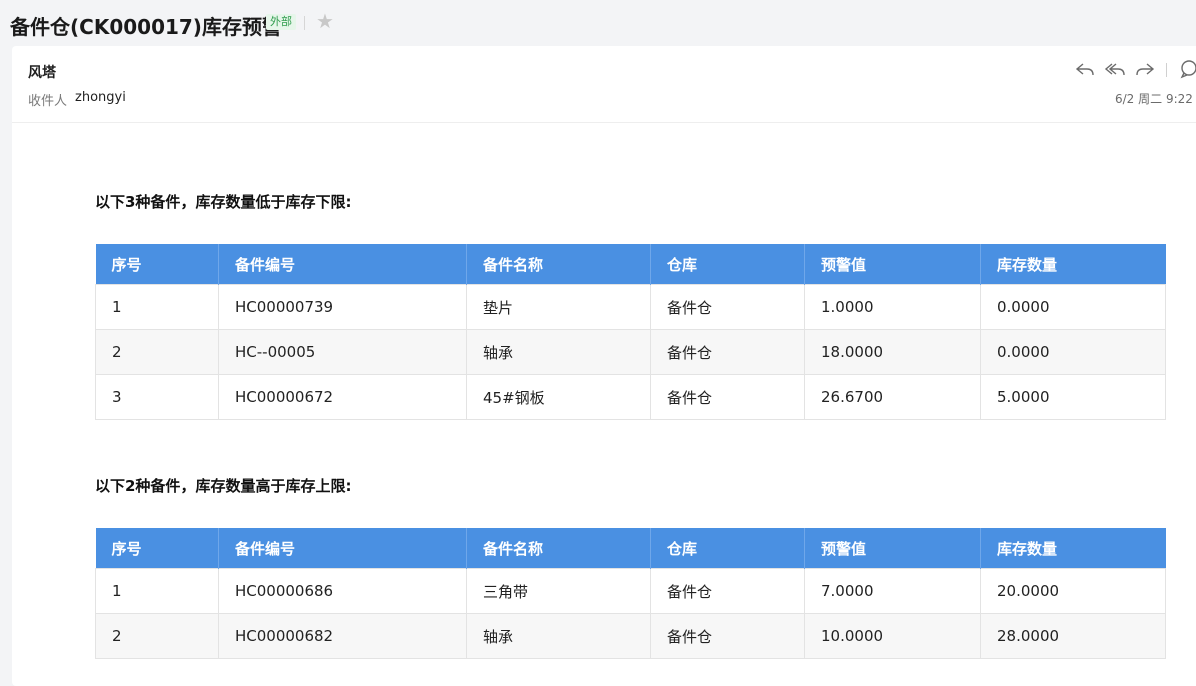 Image resolution: width=1196 pixels, height=686 pixels. I want to click on toolbar-divider, so click(1166, 70).